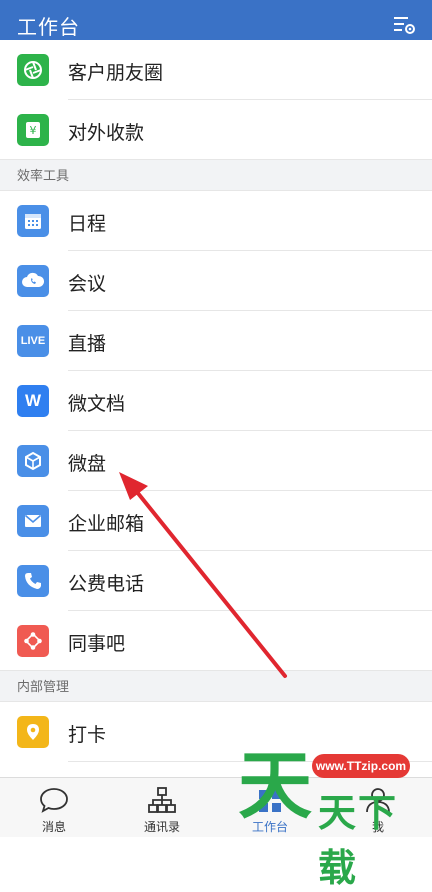 Image resolution: width=432 pixels, height=892 pixels. Describe the element at coordinates (269, 827) in the screenshot. I see `tab-label: 工作台` at that location.